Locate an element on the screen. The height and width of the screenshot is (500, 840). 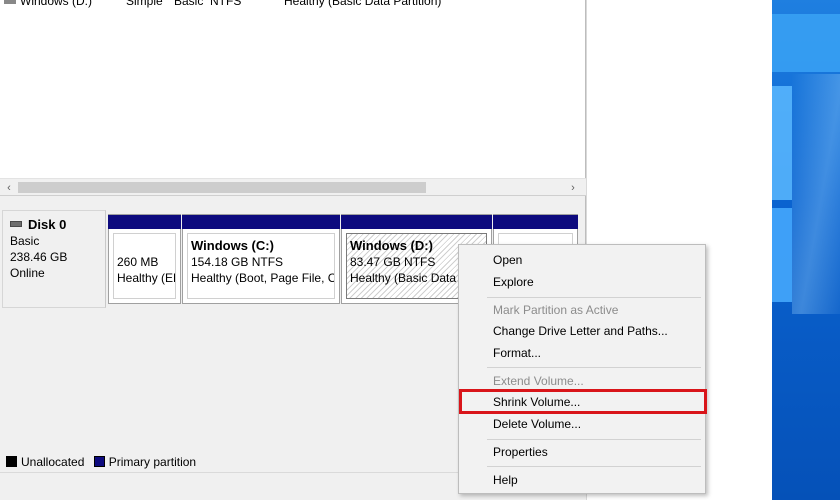
disk-label: Disk 0 Basic 238.46 GB Online is located at coordinates (54, 259).